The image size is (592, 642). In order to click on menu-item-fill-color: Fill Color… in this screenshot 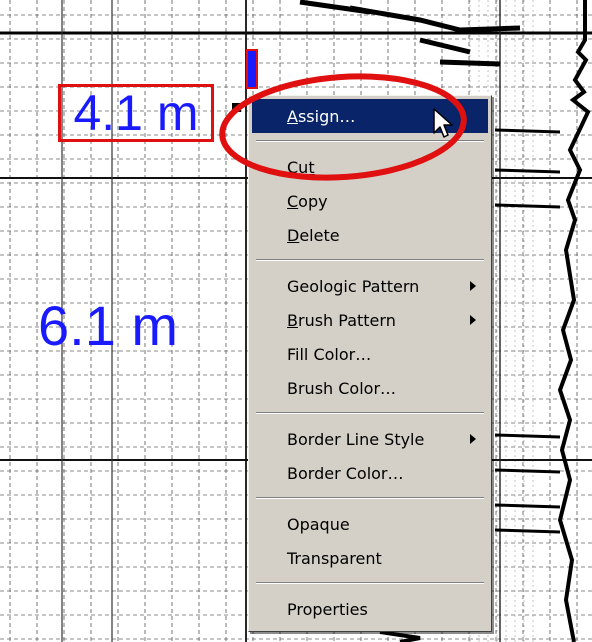, I will do `click(370, 354)`.